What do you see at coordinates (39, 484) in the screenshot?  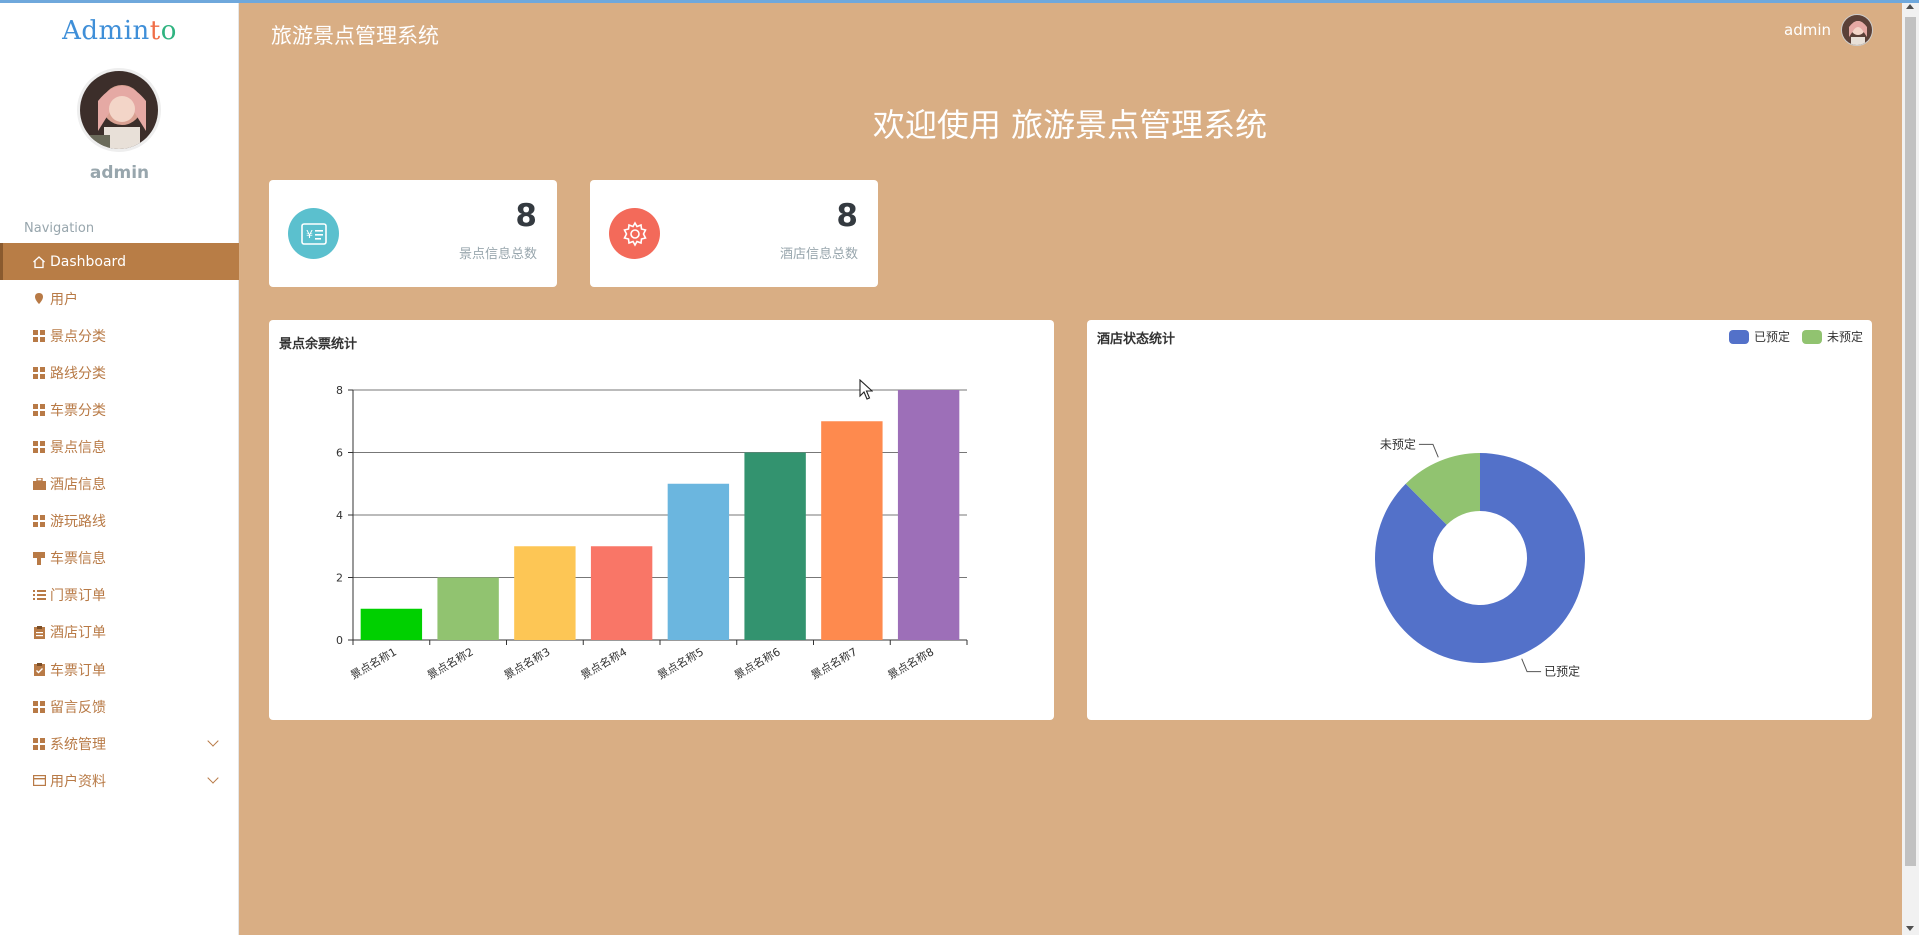 I see `briefcase-icon` at bounding box center [39, 484].